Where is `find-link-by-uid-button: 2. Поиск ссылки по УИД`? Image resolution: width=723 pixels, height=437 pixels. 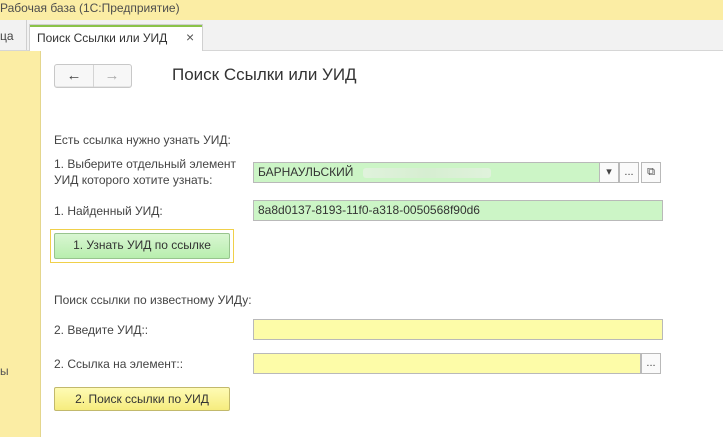 find-link-by-uid-button: 2. Поиск ссылки по УИД is located at coordinates (142, 399).